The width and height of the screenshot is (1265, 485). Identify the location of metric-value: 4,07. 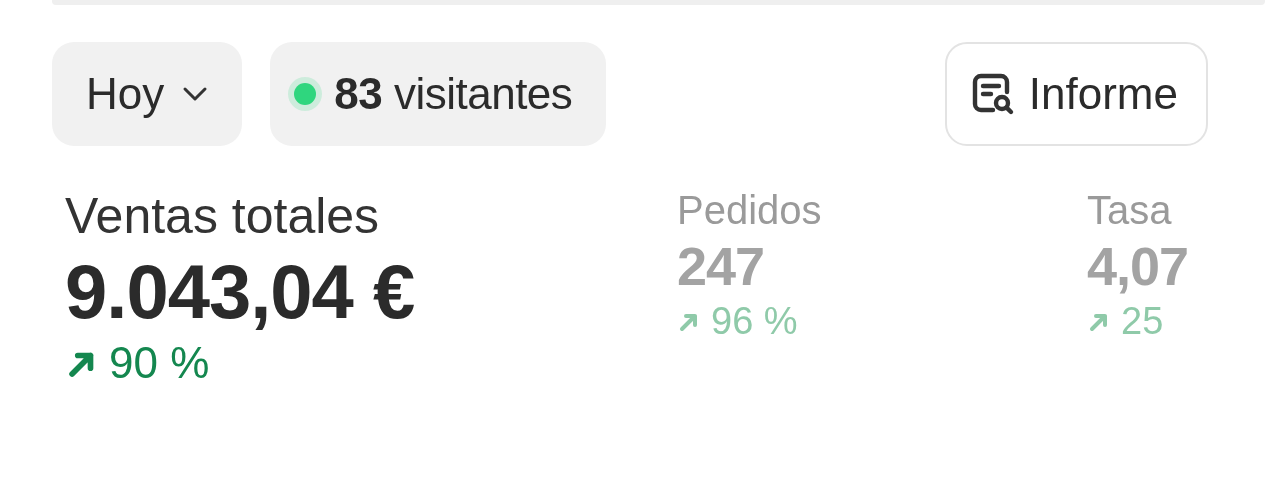
(1138, 266).